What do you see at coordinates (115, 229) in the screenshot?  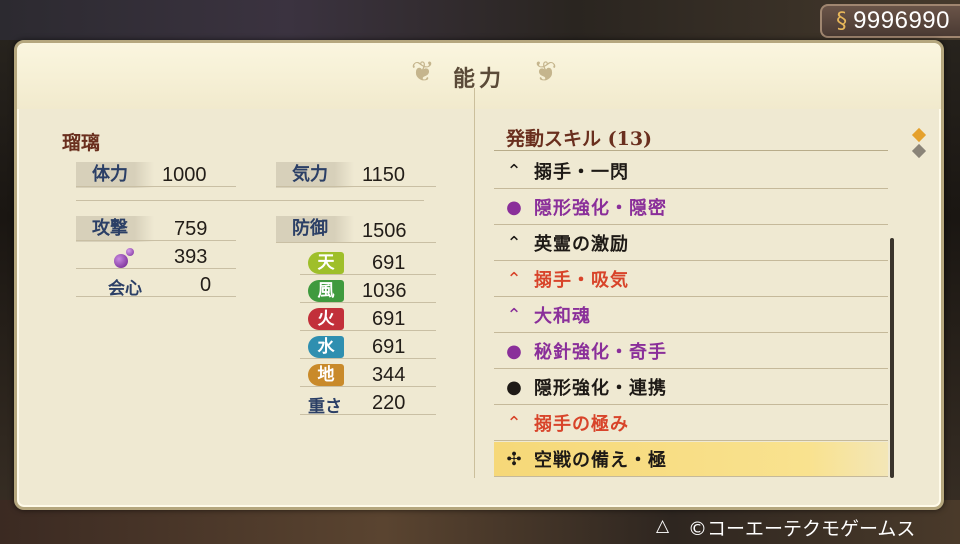 I see `attack-label: 攻撃` at bounding box center [115, 229].